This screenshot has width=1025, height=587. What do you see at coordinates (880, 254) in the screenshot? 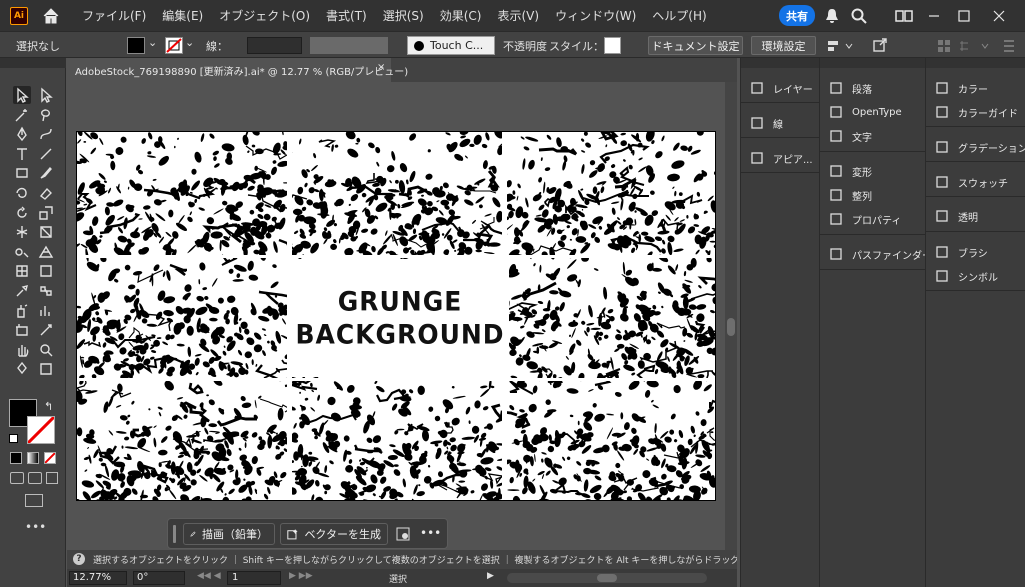
I see `panel-tab: パスファインダー` at bounding box center [880, 254].